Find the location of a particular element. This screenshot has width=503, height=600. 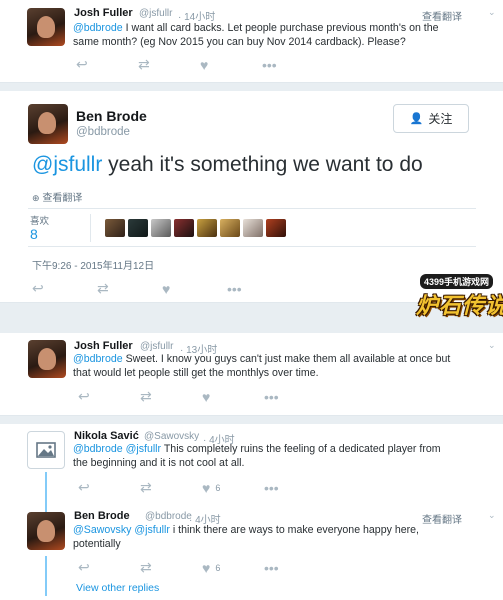

follow-person-icon: 👤 is located at coordinates (416, 119).